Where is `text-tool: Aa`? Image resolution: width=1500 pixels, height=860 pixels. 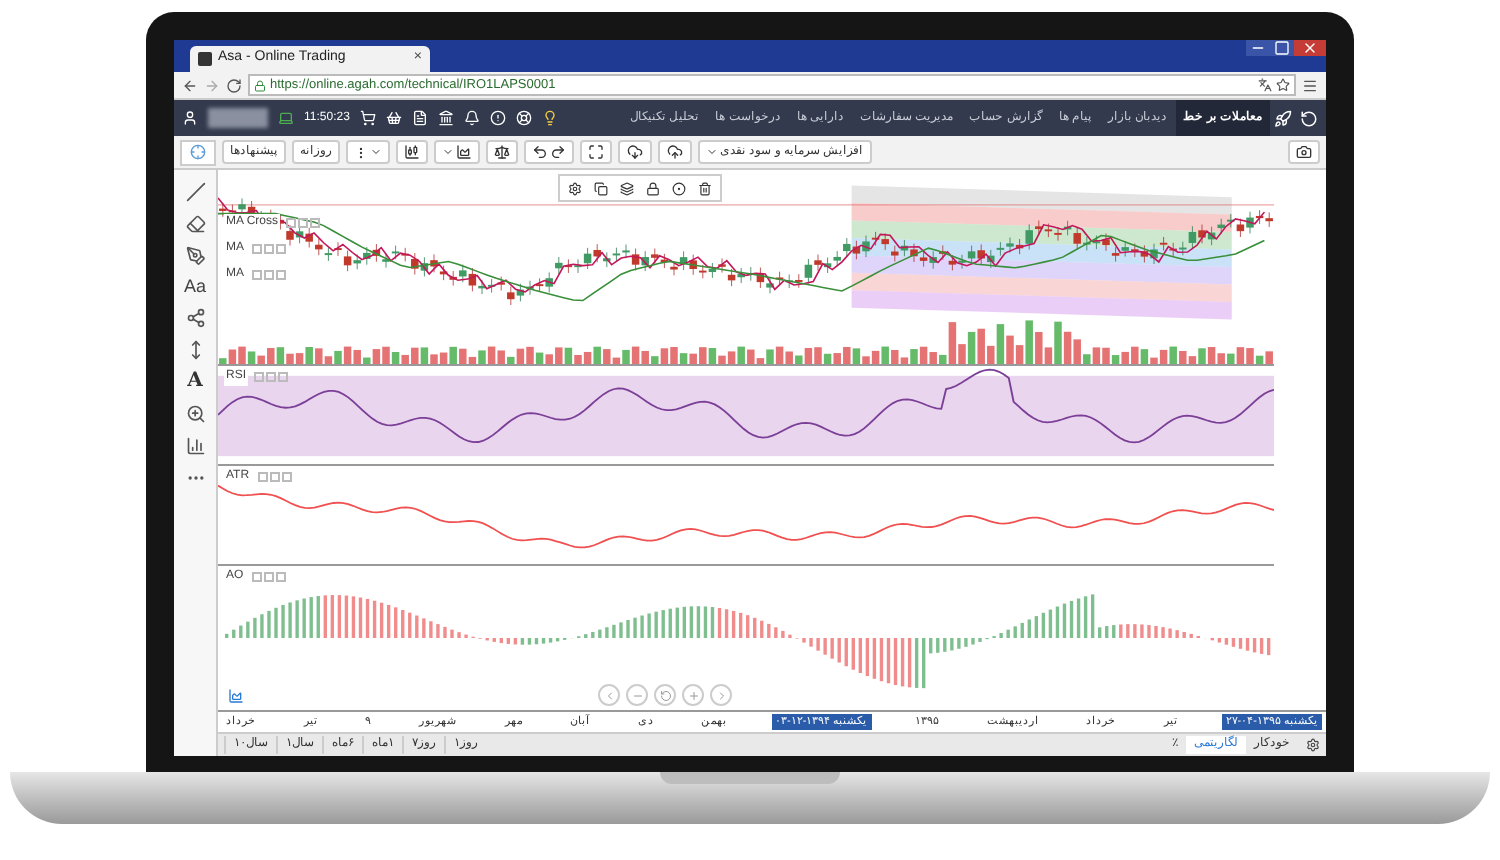
text-tool: Aa is located at coordinates (194, 287).